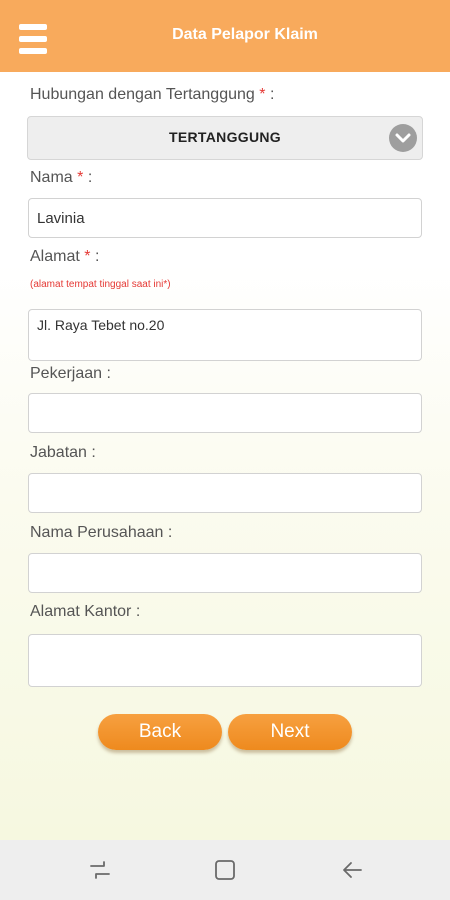 This screenshot has width=450, height=900. What do you see at coordinates (225, 413) in the screenshot?
I see `occupation-field` at bounding box center [225, 413].